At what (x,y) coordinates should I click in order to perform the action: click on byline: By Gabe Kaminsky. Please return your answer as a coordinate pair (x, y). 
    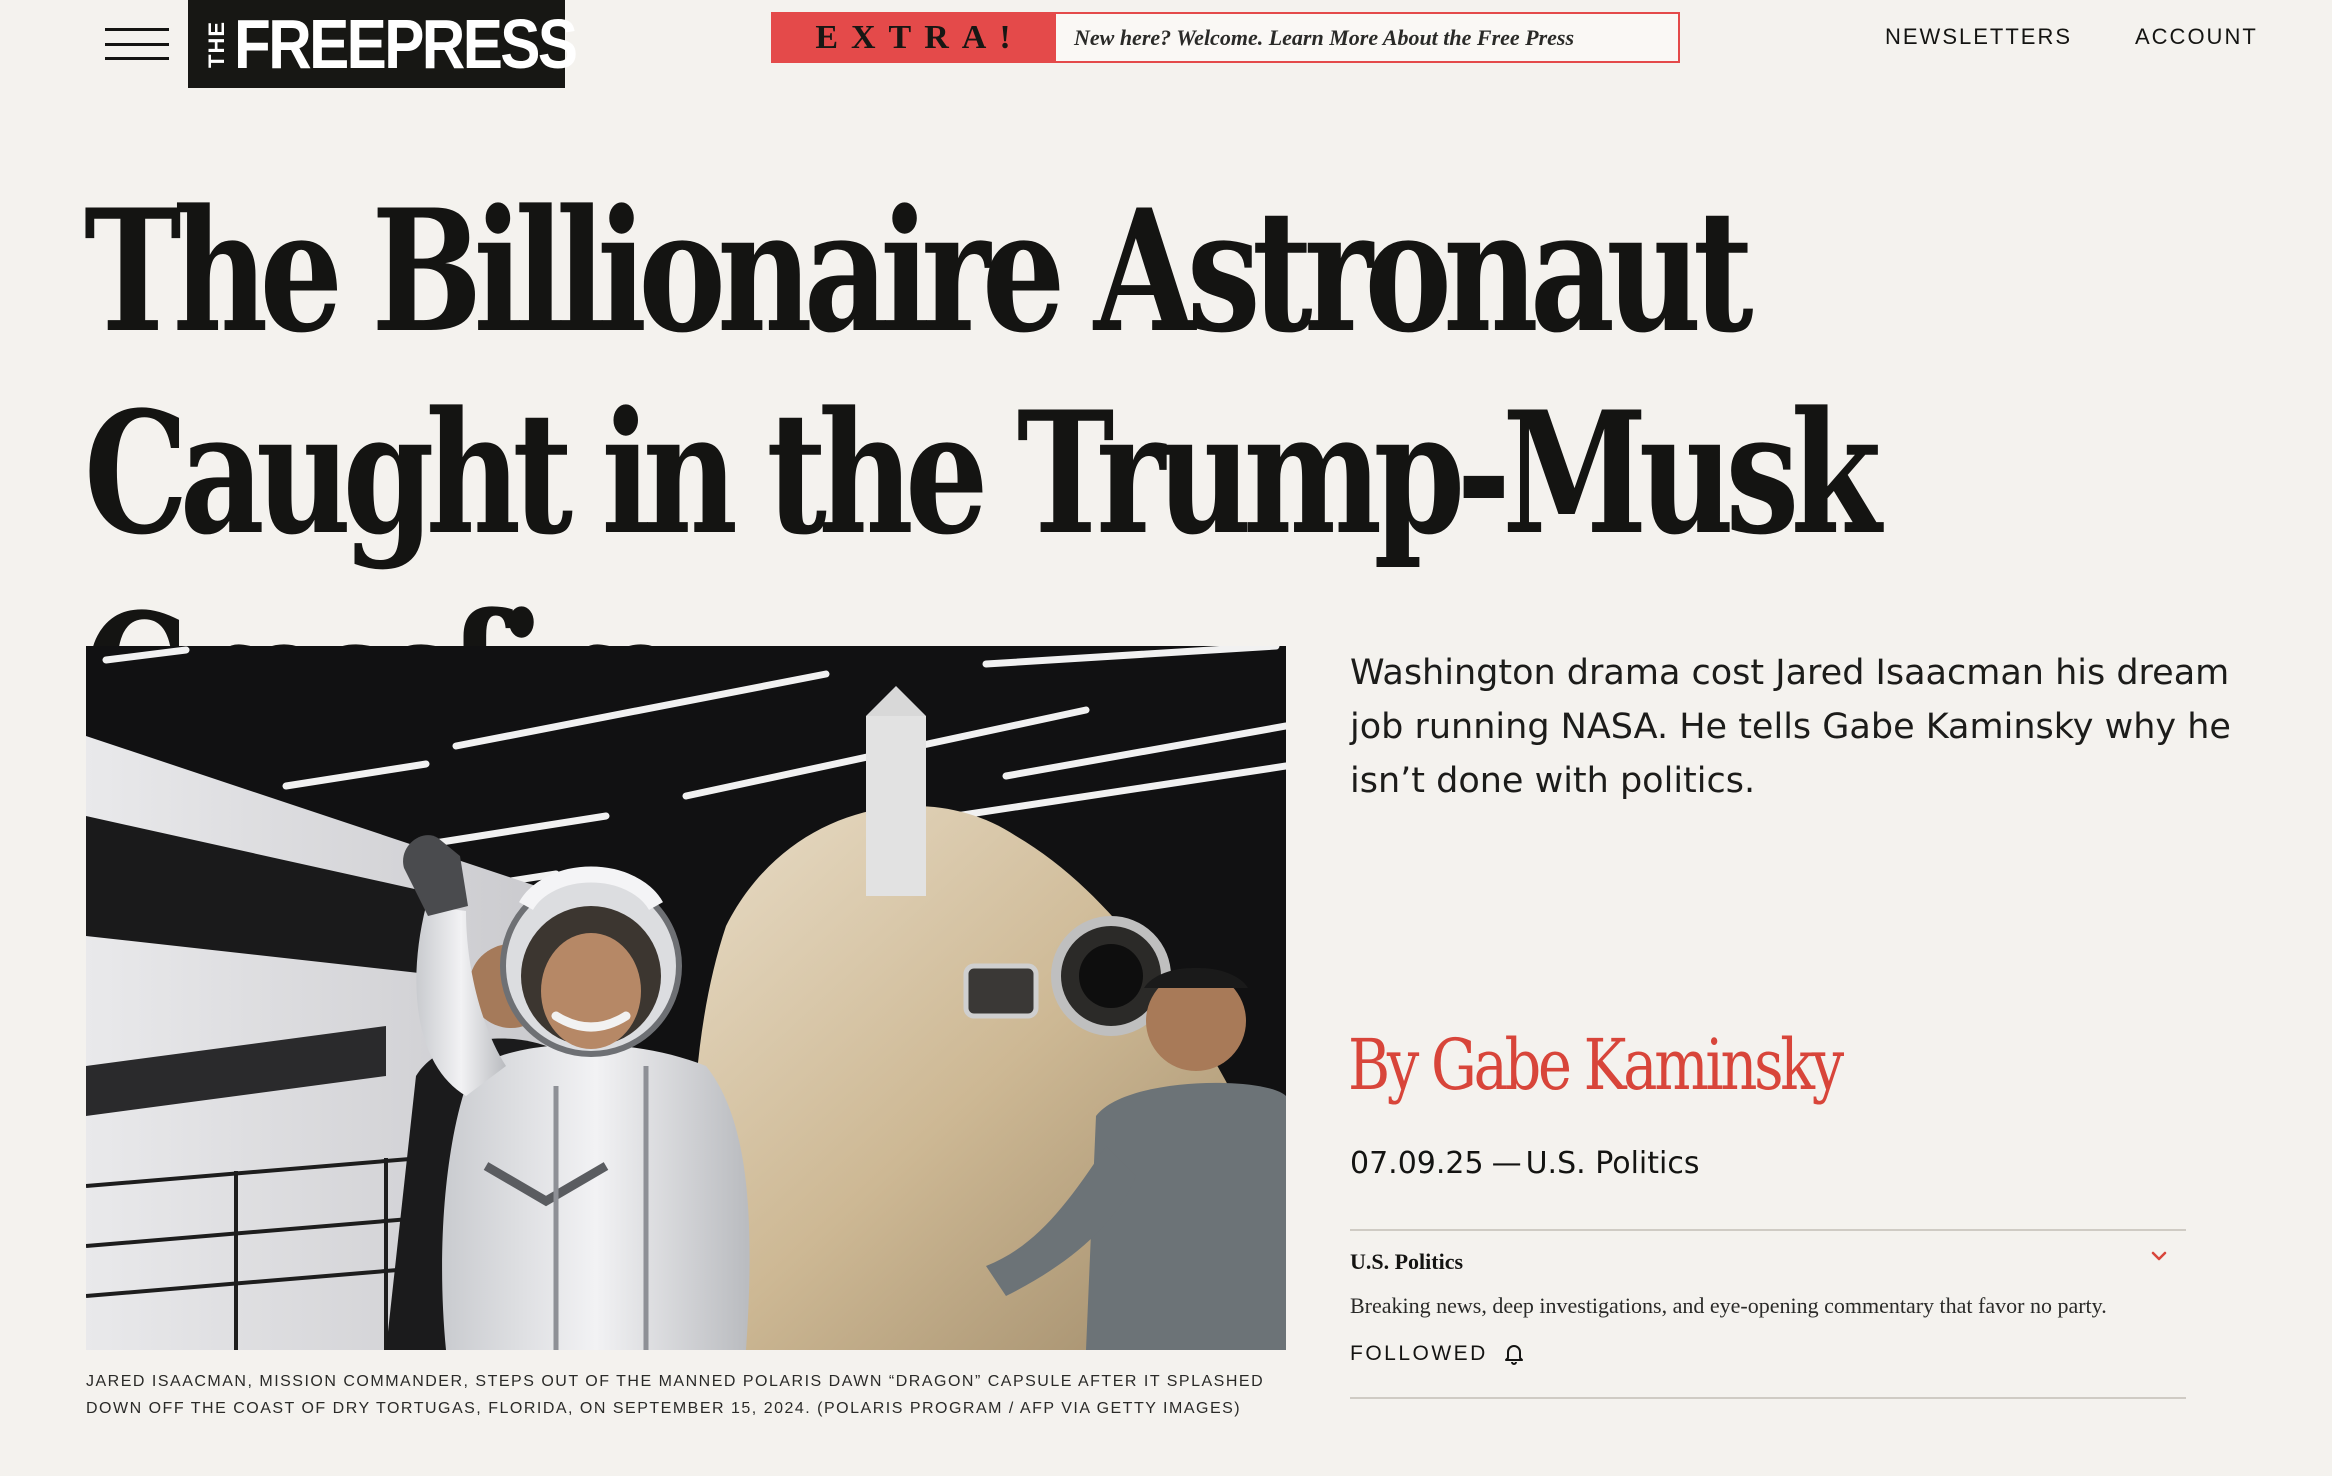
    Looking at the image, I should click on (1717, 1065).